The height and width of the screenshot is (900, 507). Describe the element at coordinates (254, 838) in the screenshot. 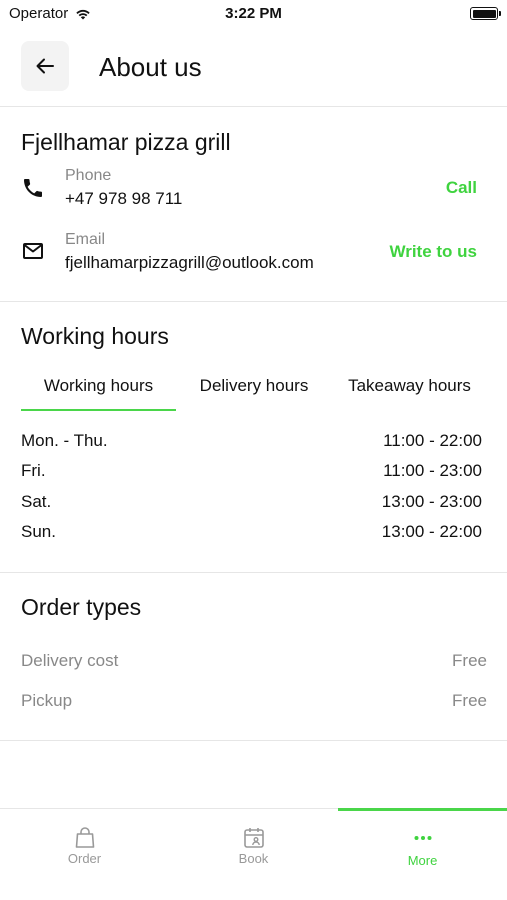

I see `calendar-icon` at that location.